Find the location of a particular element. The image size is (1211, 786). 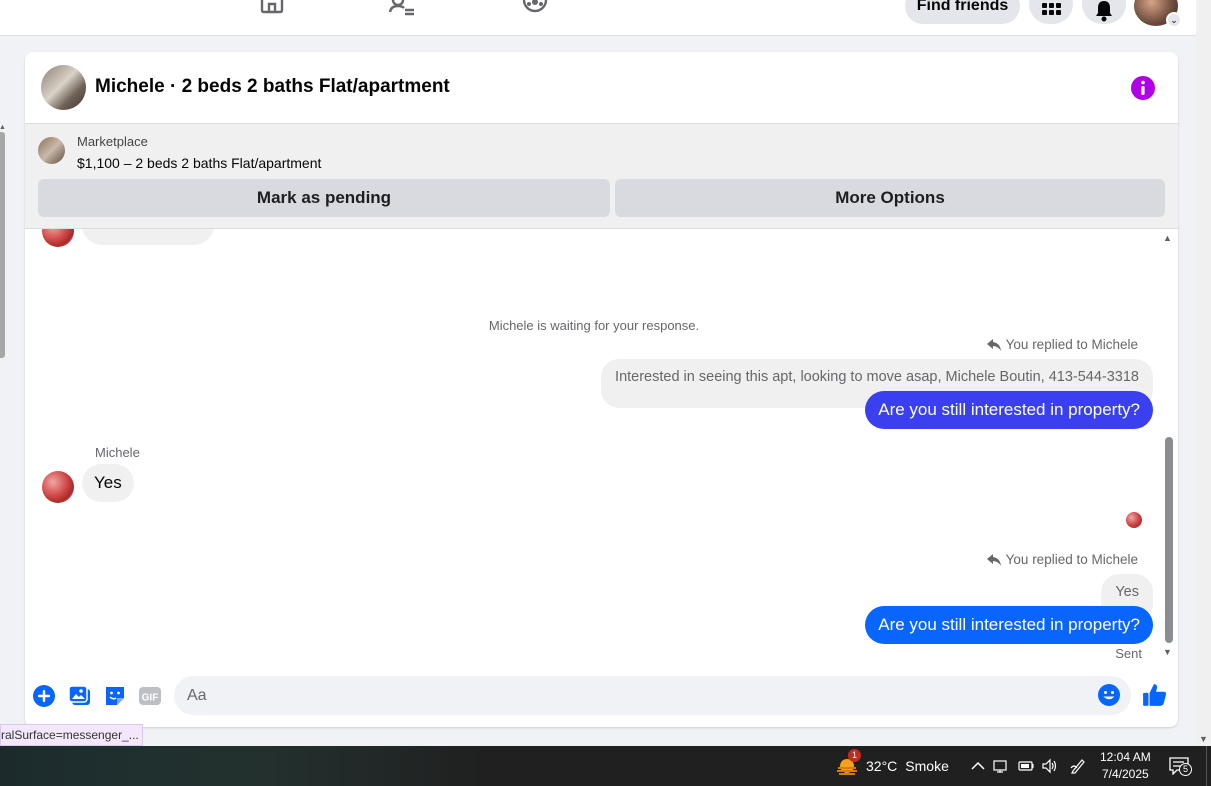

weather-description: Smoke is located at coordinates (927, 766).